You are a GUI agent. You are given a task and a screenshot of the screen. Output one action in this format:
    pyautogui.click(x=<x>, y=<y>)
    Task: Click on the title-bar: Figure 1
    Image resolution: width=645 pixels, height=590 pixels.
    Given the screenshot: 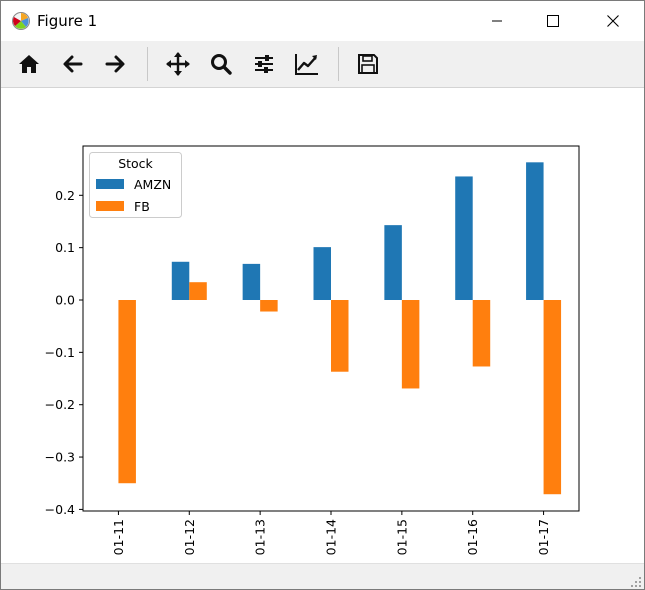 What is the action you would take?
    pyautogui.click(x=322, y=21)
    